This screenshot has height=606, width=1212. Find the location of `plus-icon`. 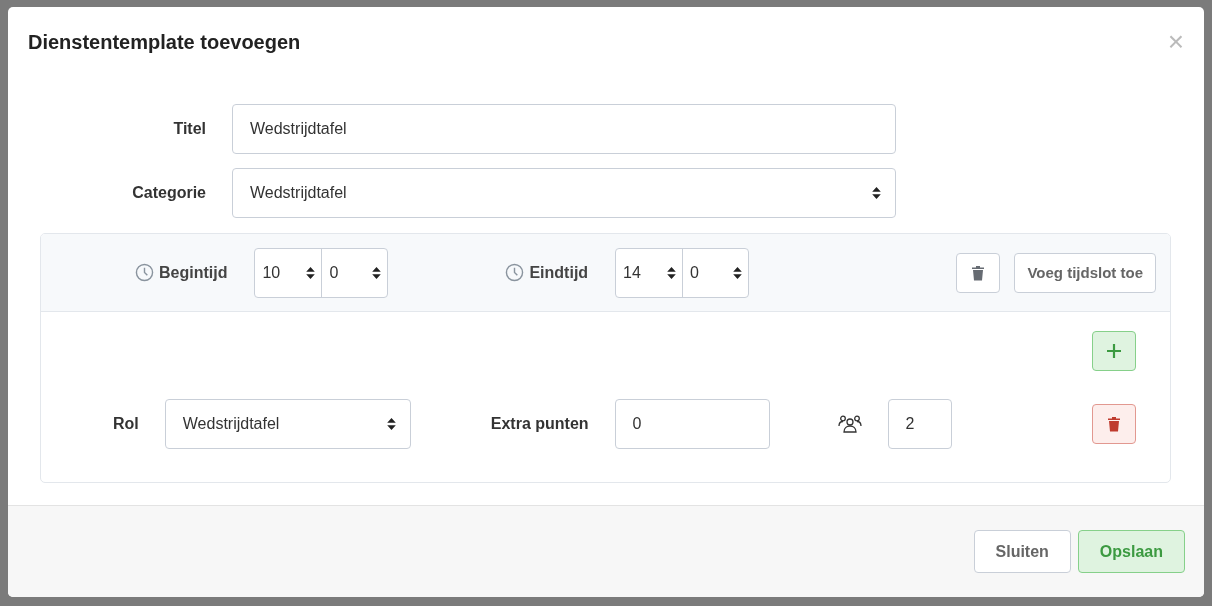

plus-icon is located at coordinates (1114, 351).